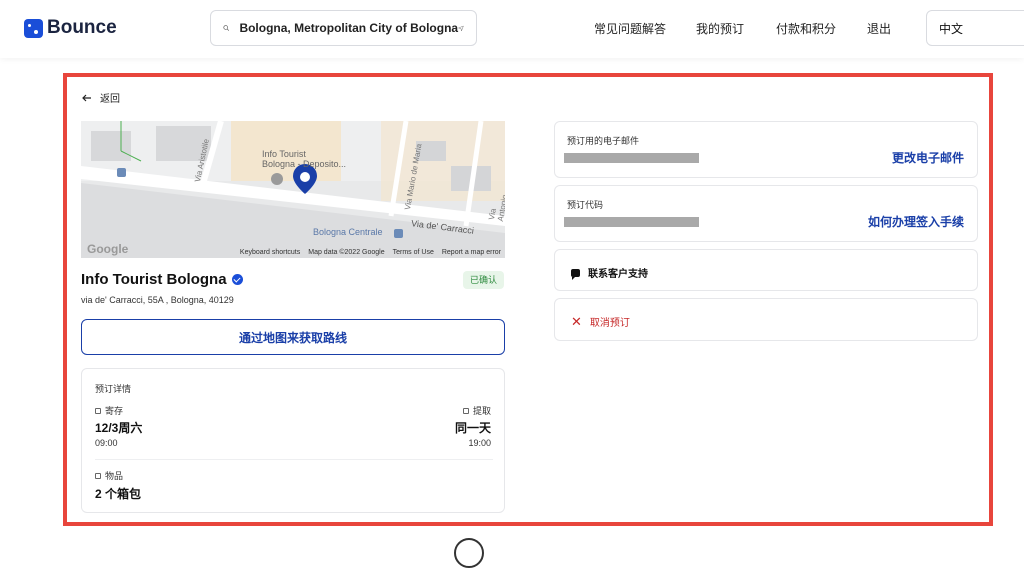 The image size is (1024, 568). What do you see at coordinates (114, 476) in the screenshot?
I see `items-label-text: 物品` at bounding box center [114, 476].